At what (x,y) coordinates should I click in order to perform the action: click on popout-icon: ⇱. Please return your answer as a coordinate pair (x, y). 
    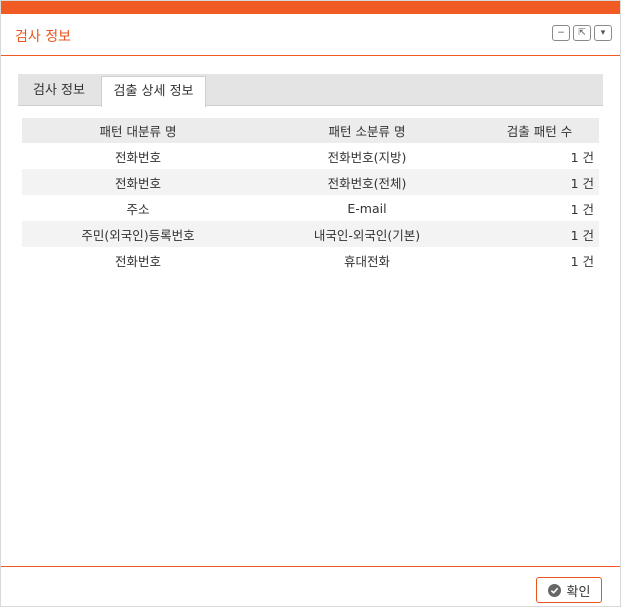
    Looking at the image, I should click on (582, 32).